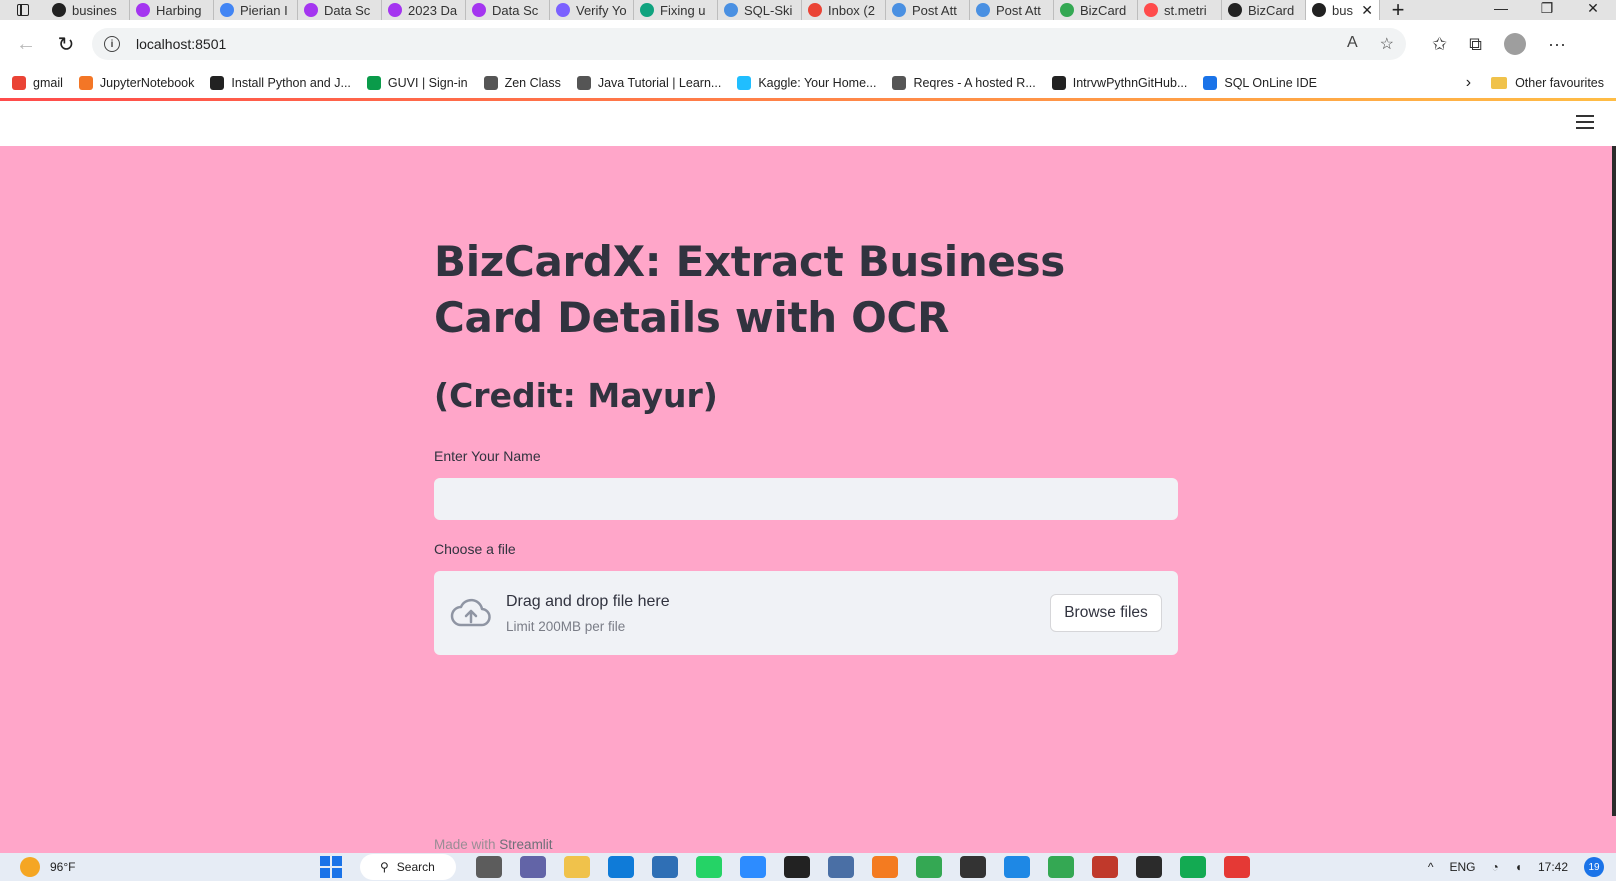  I want to click on browser-tab: busines, so click(88, 10).